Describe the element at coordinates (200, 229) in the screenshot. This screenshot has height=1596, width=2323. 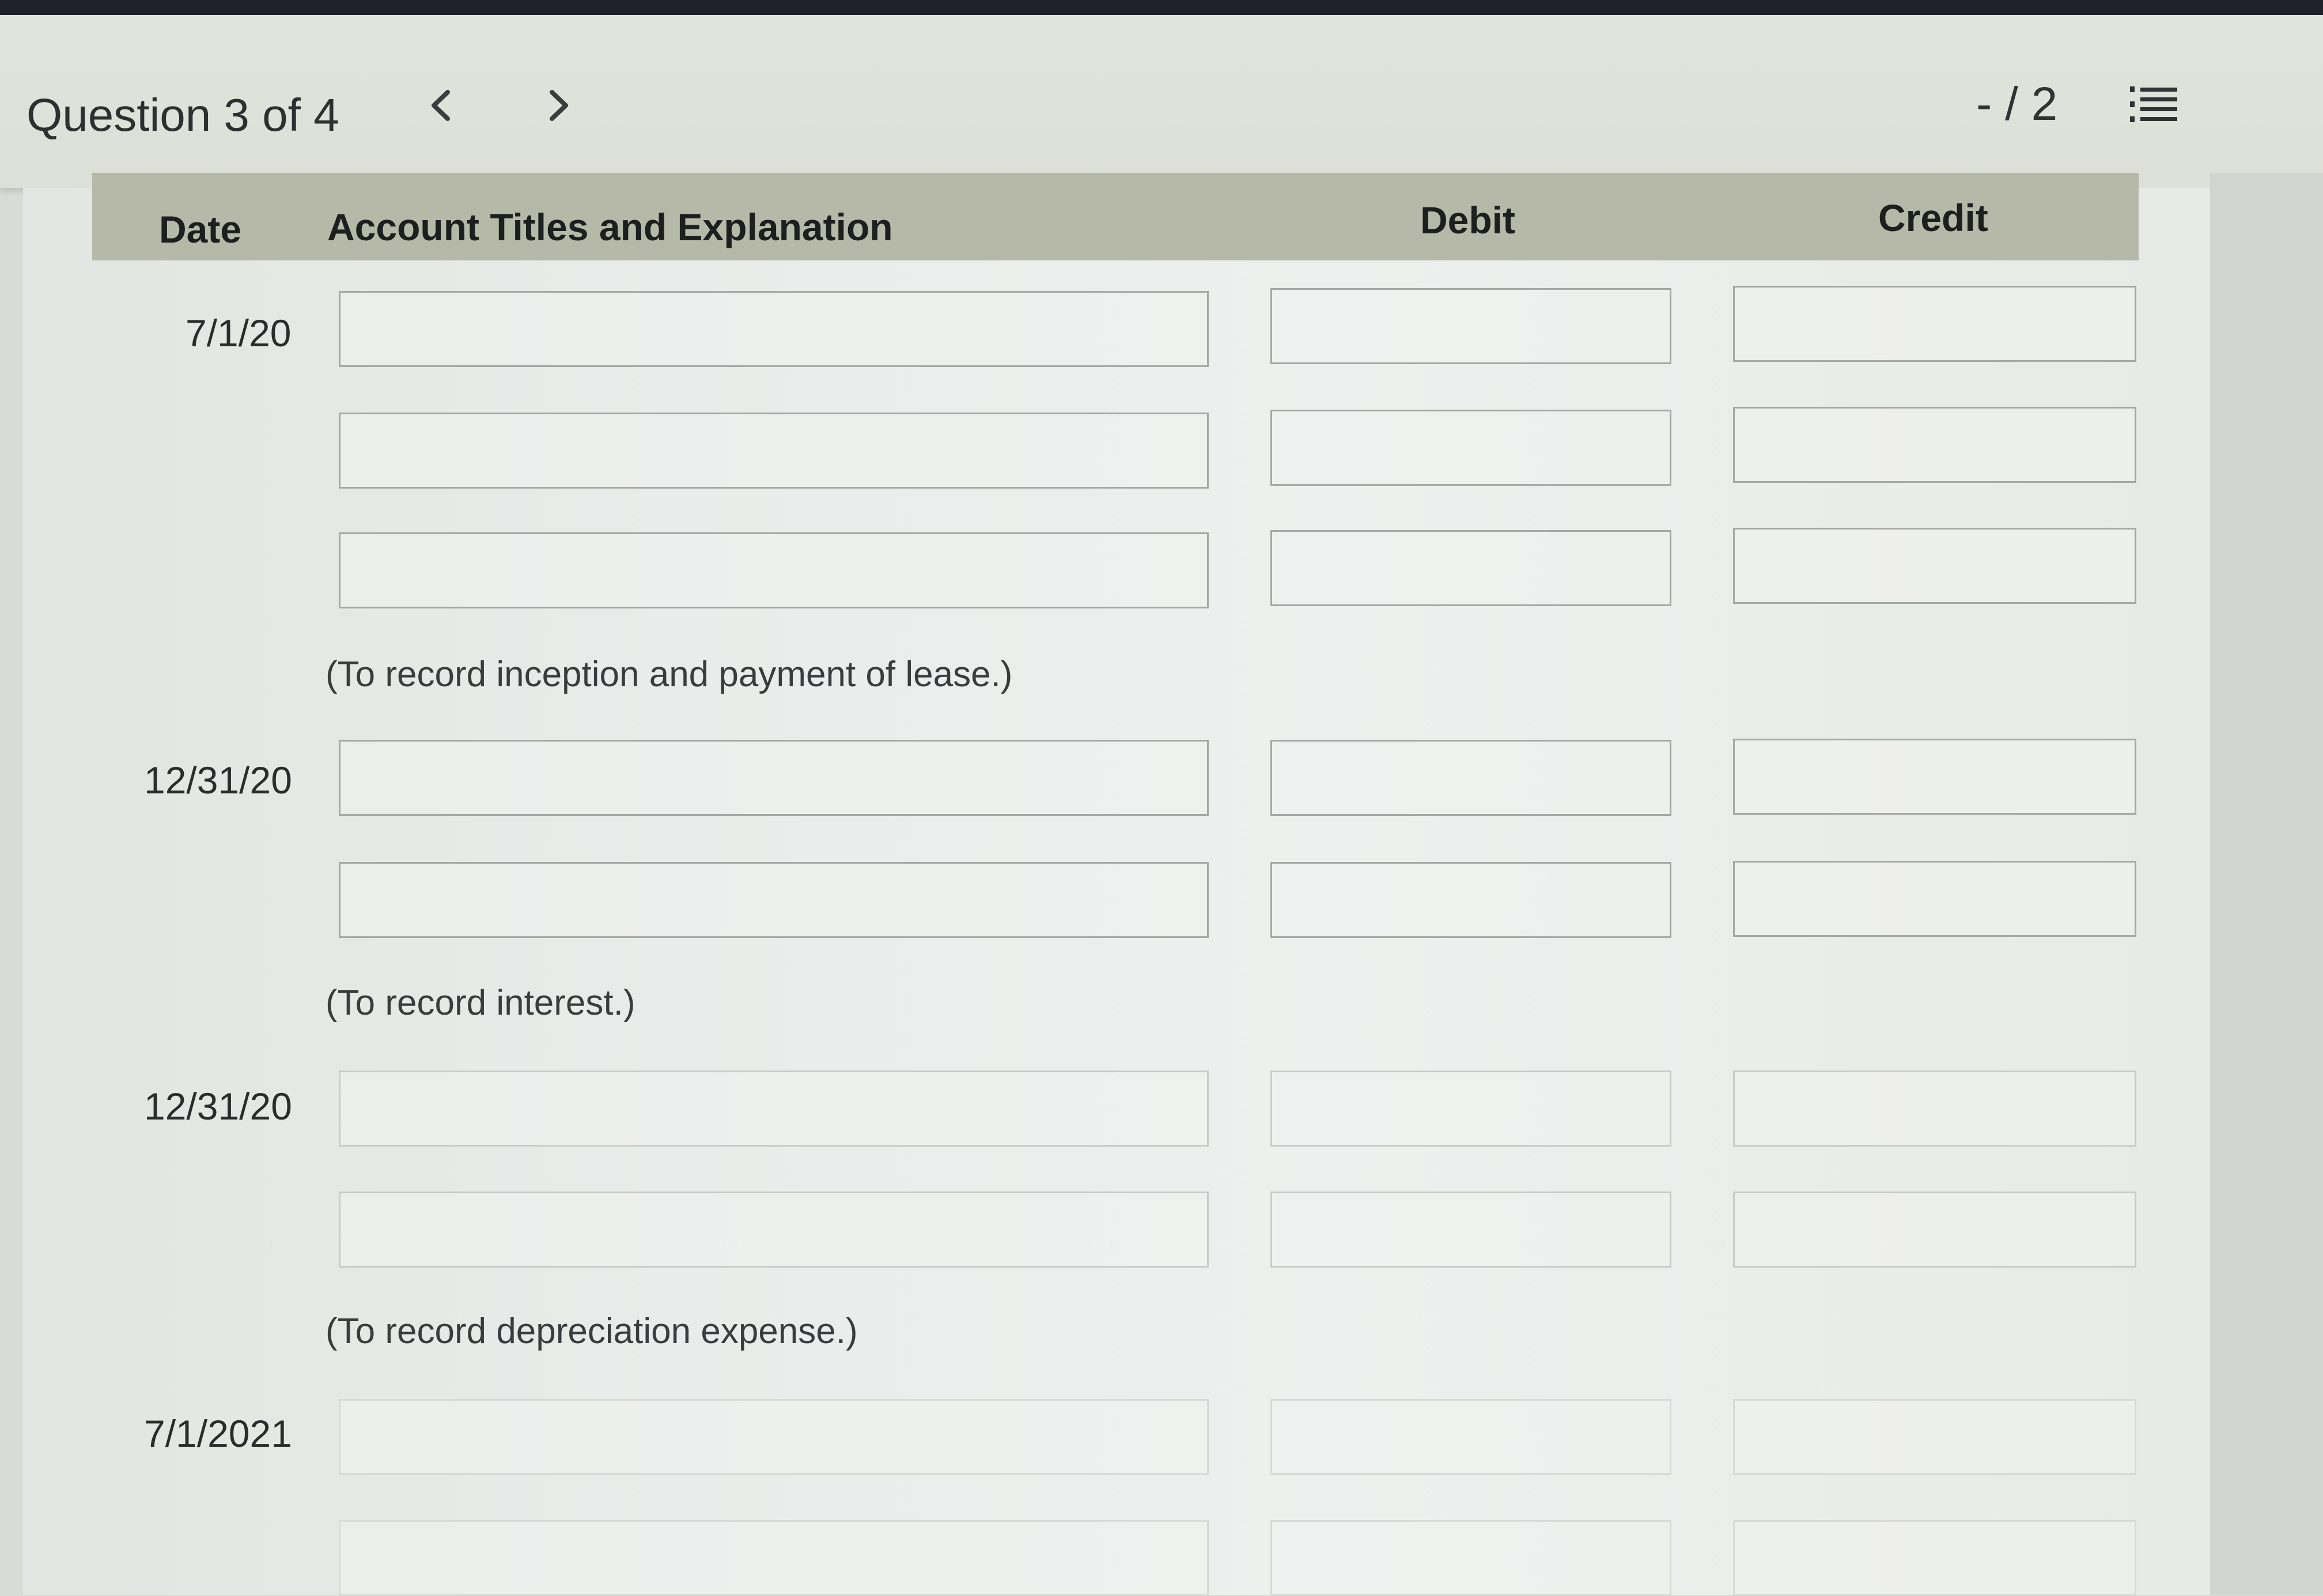
I see `column-header-date: Date` at that location.